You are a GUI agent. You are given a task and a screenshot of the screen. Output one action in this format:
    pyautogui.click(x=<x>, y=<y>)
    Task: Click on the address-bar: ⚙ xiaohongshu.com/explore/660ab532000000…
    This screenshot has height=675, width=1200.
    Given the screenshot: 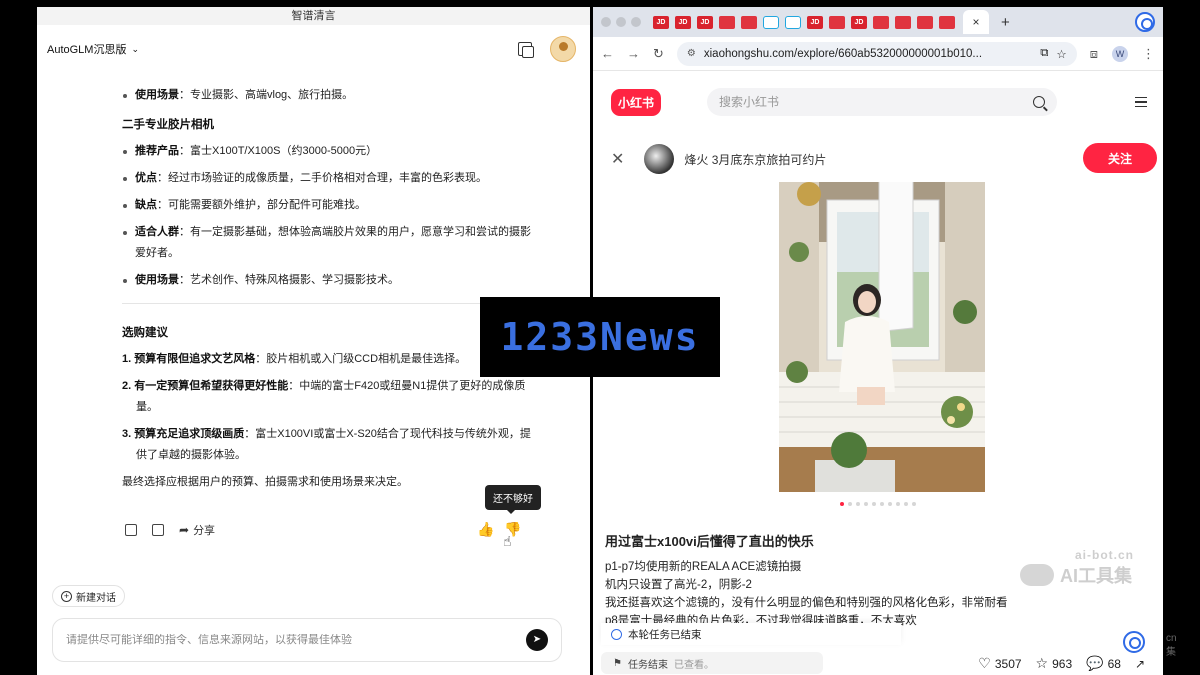 What is the action you would take?
    pyautogui.click(x=876, y=53)
    